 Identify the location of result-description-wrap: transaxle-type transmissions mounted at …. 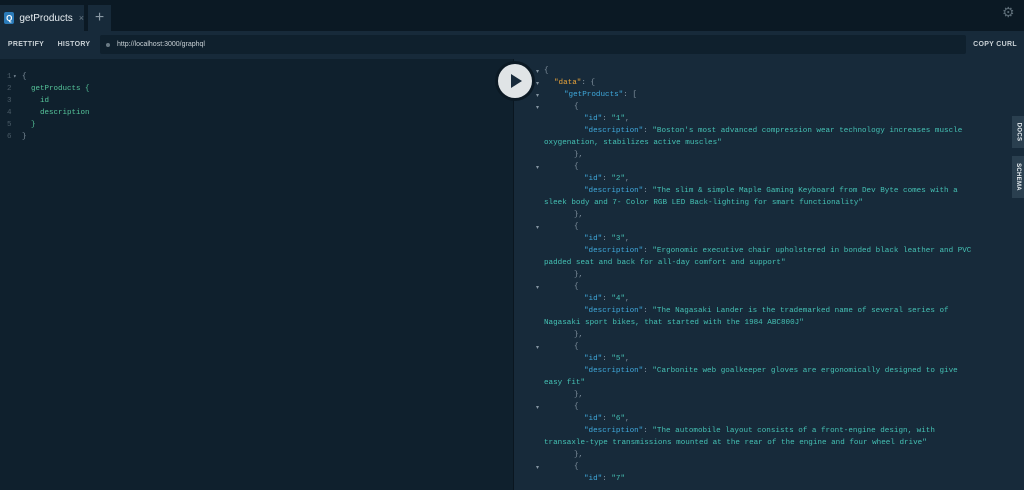
(735, 443).